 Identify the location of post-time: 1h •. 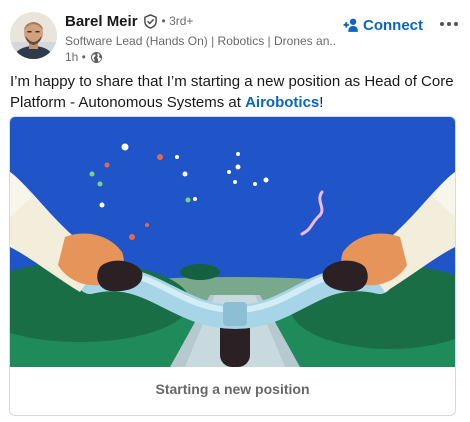
(75, 57).